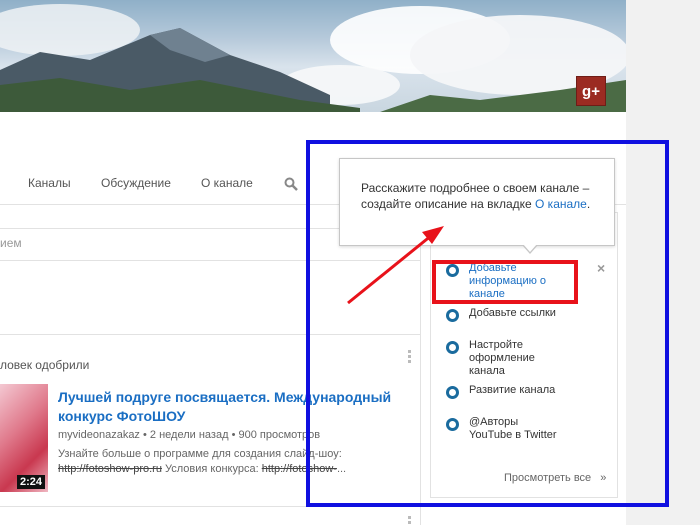 Image resolution: width=700 pixels, height=525 pixels. What do you see at coordinates (395, 265) in the screenshot?
I see `annotation-arrow-icon` at bounding box center [395, 265].